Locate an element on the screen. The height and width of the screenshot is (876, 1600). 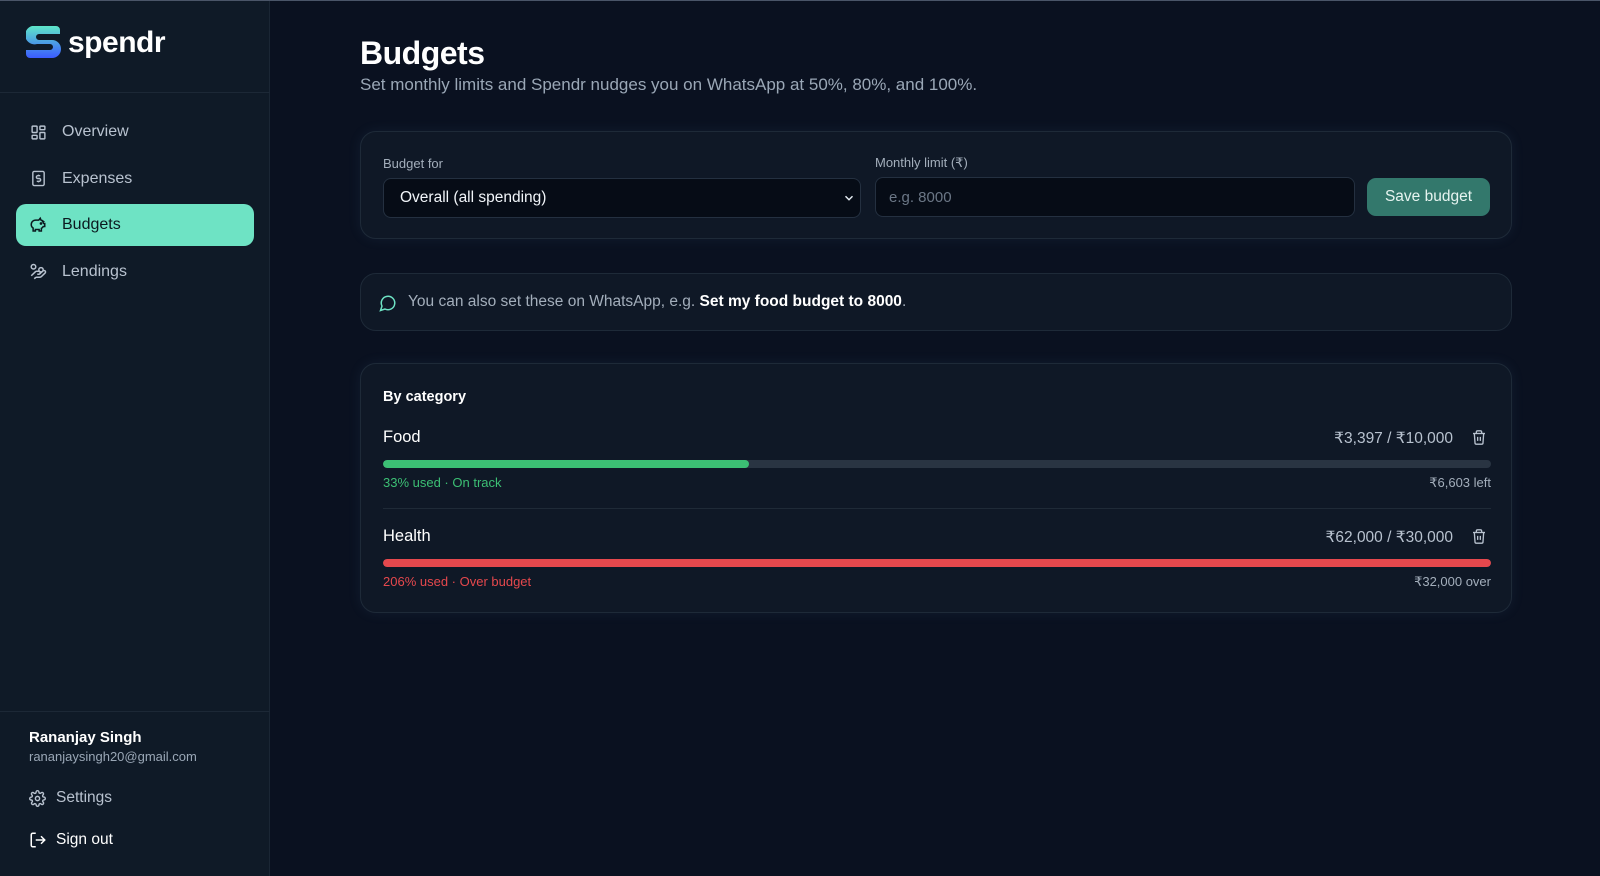
sidebar-item-budgets: Budgets is located at coordinates (135, 225).